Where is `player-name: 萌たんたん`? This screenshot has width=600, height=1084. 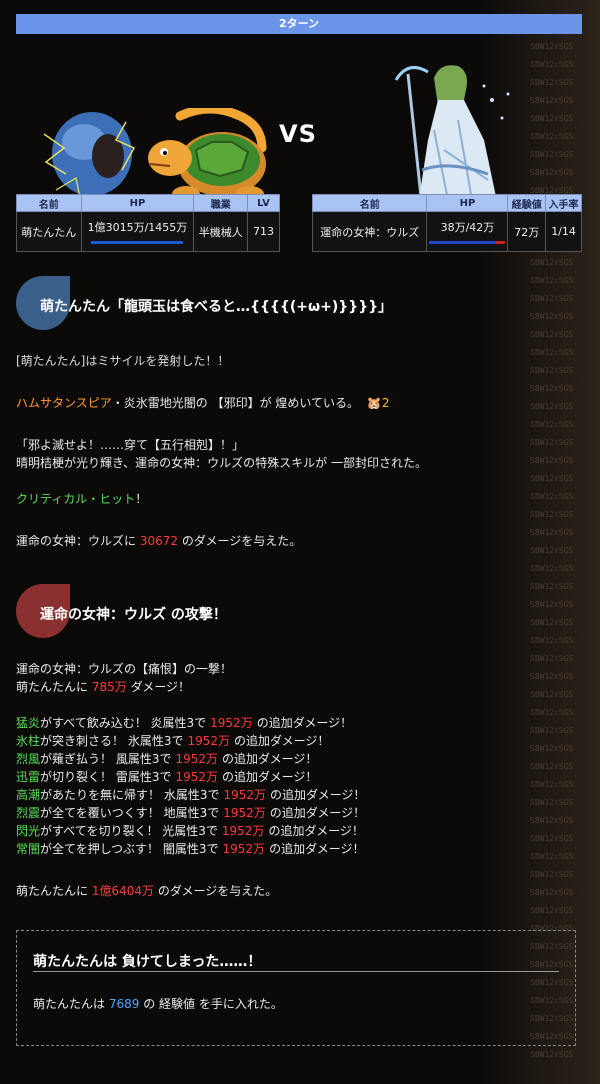
player-name: 萌たんたん is located at coordinates (49, 231).